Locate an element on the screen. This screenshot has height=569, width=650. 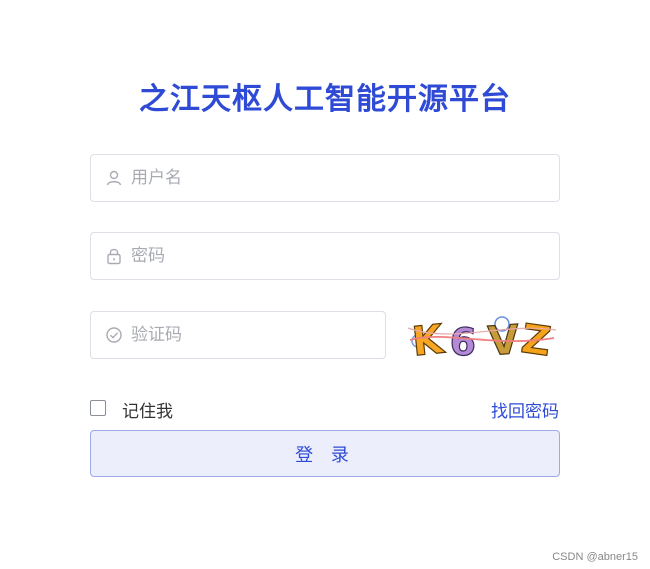
lock-icon is located at coordinates (114, 256).